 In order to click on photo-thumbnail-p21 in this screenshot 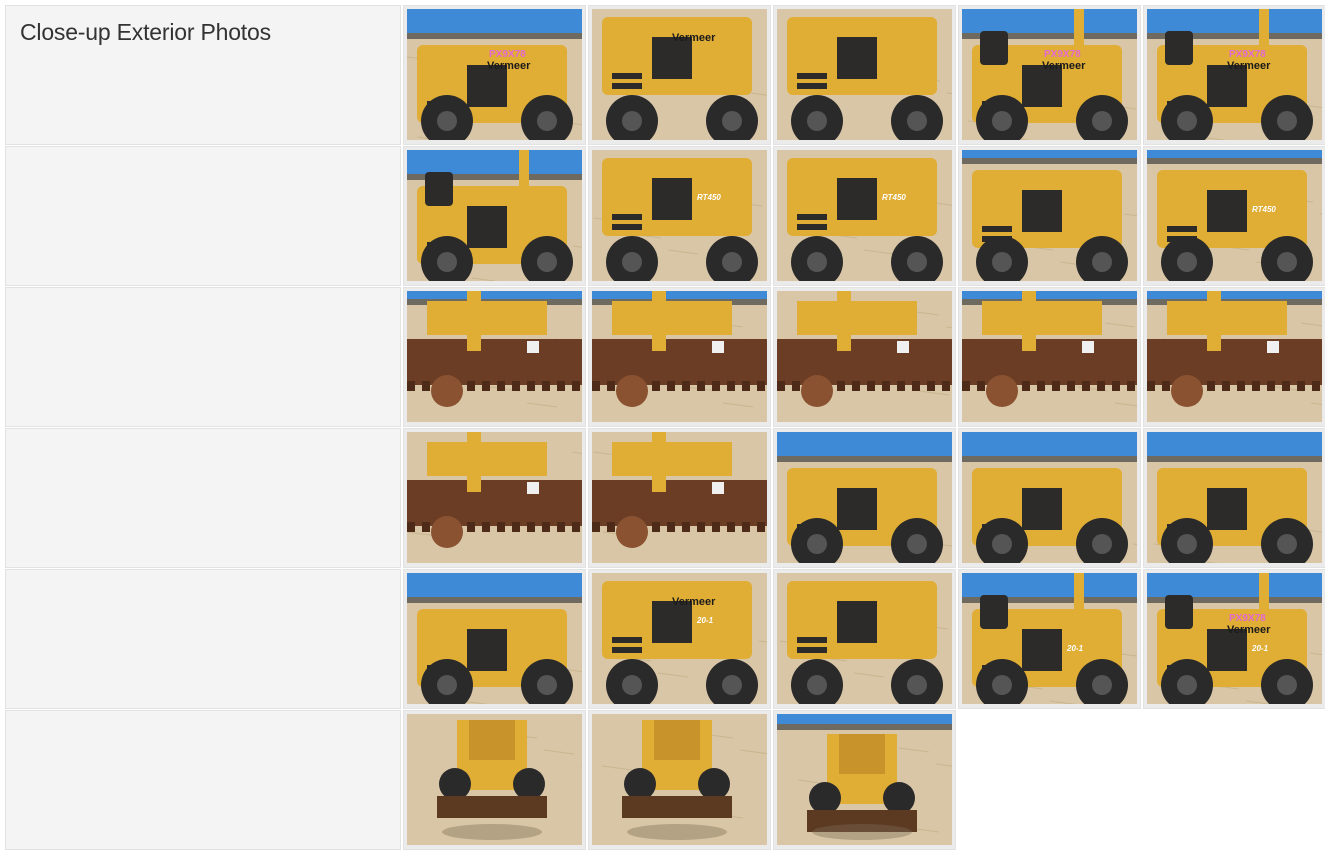, I will do `click(494, 638)`.